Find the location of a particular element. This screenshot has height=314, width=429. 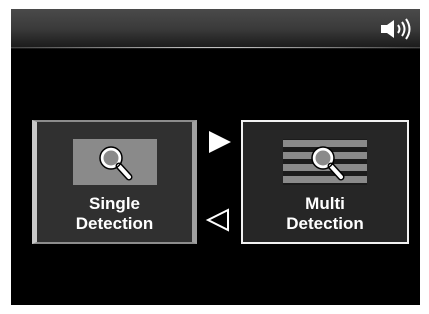

multi-detection-label: Multi Detection is located at coordinates (325, 214).